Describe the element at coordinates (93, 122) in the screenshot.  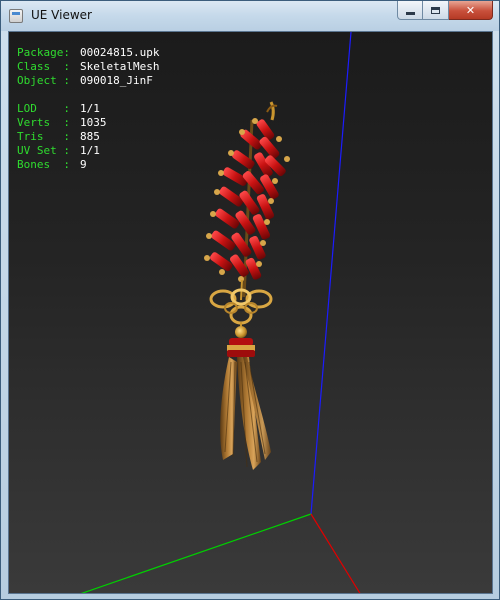
I see `info-value: 1035` at that location.